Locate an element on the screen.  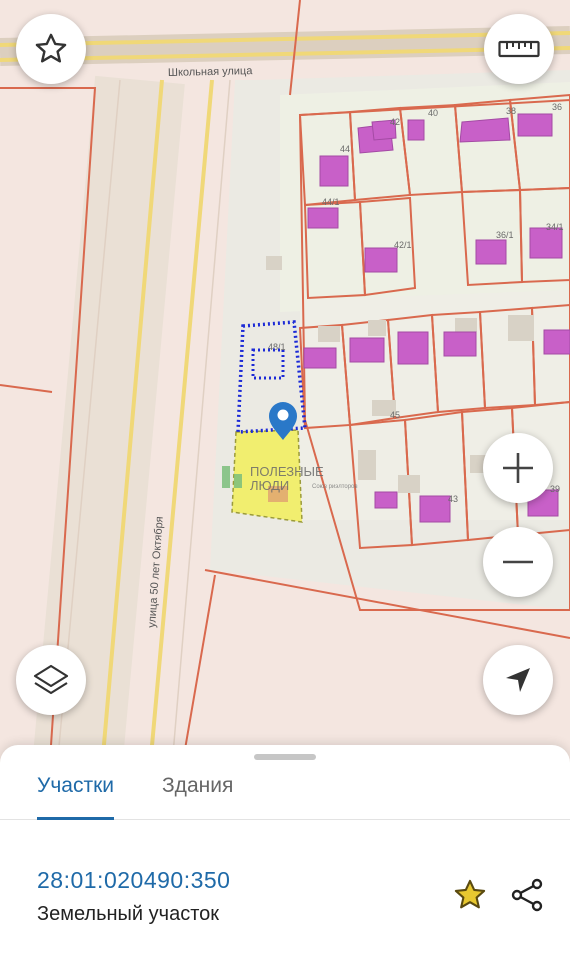
favorite-parcel-button is located at coordinates (470, 895).